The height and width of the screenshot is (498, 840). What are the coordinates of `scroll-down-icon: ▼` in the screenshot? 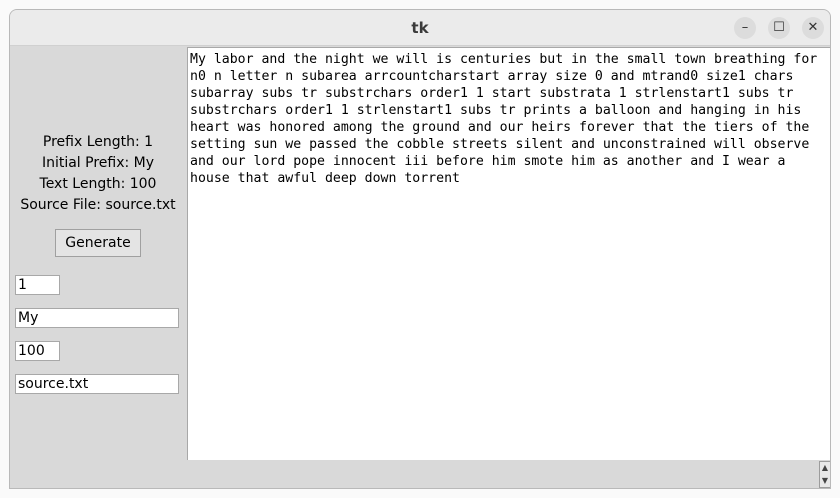 It's located at (825, 481).